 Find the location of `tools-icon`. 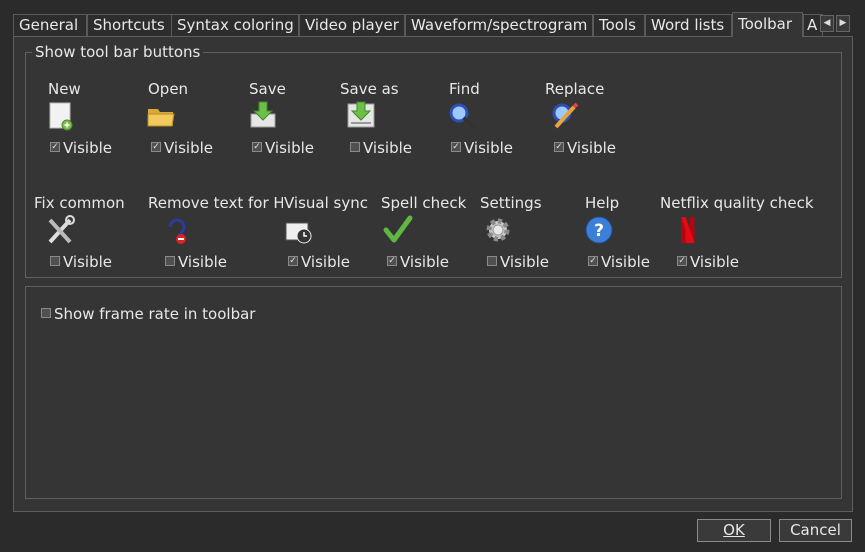

tools-icon is located at coordinates (61, 230).